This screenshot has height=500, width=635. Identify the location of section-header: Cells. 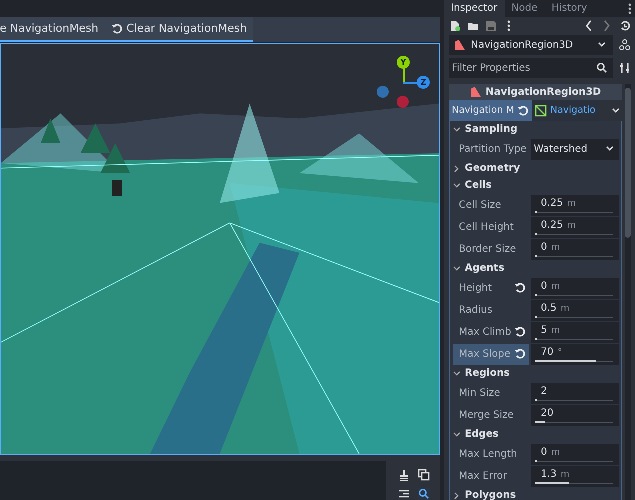
(536, 185).